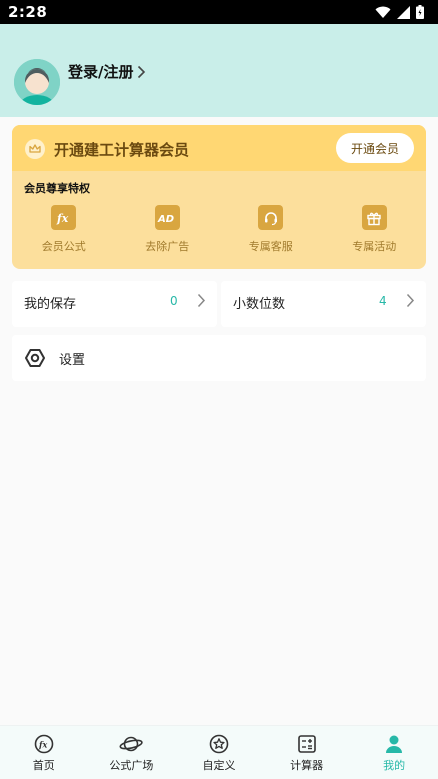  Describe the element at coordinates (375, 148) in the screenshot. I see `open-vip-button: 开通会员` at that location.